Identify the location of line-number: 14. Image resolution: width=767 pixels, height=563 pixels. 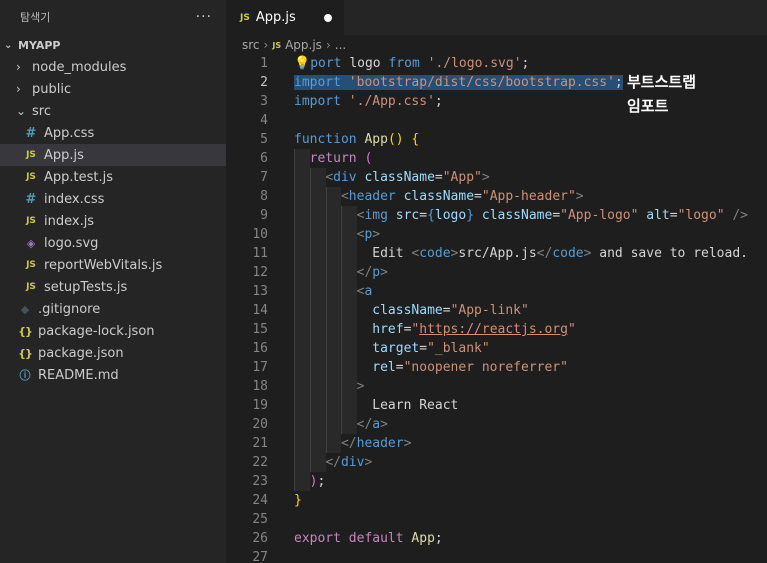
(260, 310).